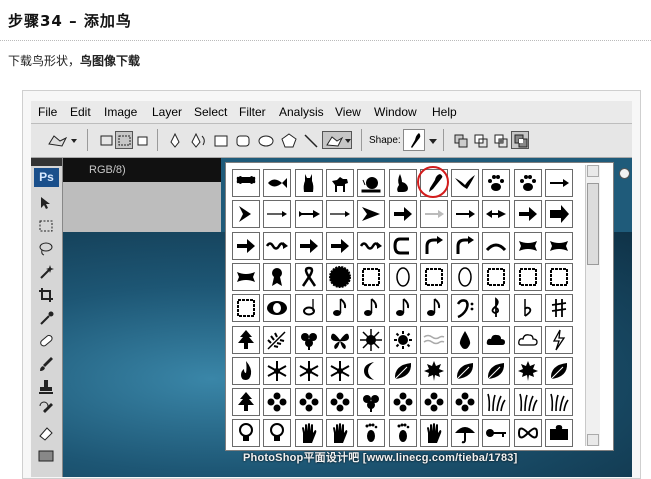  I want to click on rounded-rectangle-tool-icon, so click(242, 140).